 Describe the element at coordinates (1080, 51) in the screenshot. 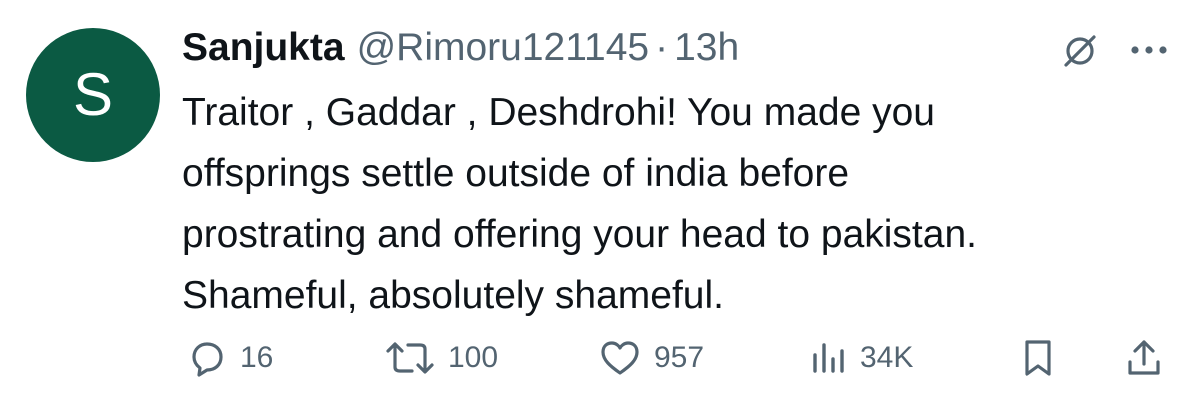

I see `grok-icon` at that location.